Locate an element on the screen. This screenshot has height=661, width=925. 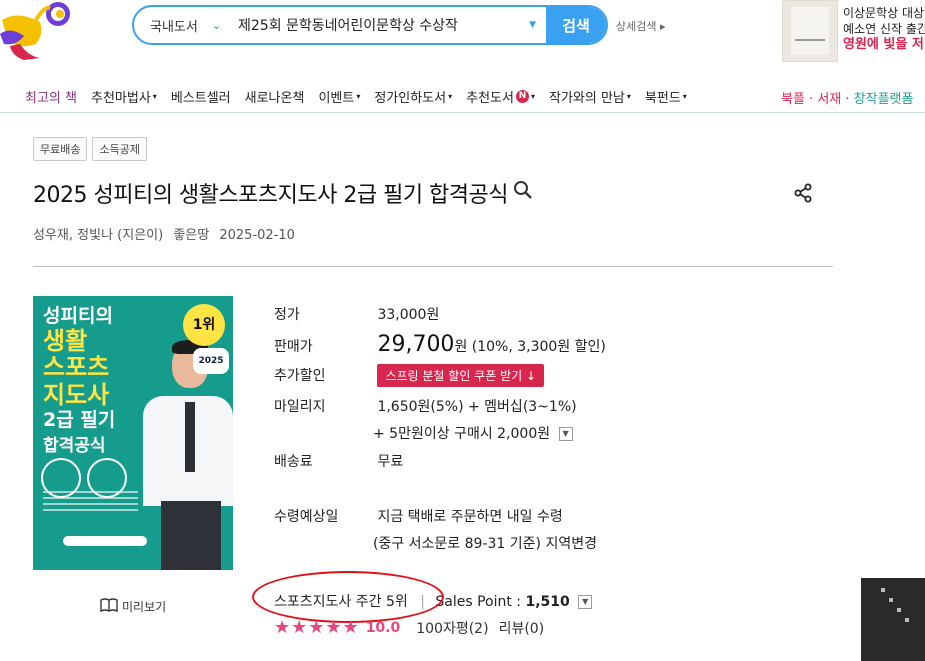
book-cover-image: 성피티의 생활 스포츠 지도사 2급 필기 합격공식 1위 2025 is located at coordinates (133, 433).